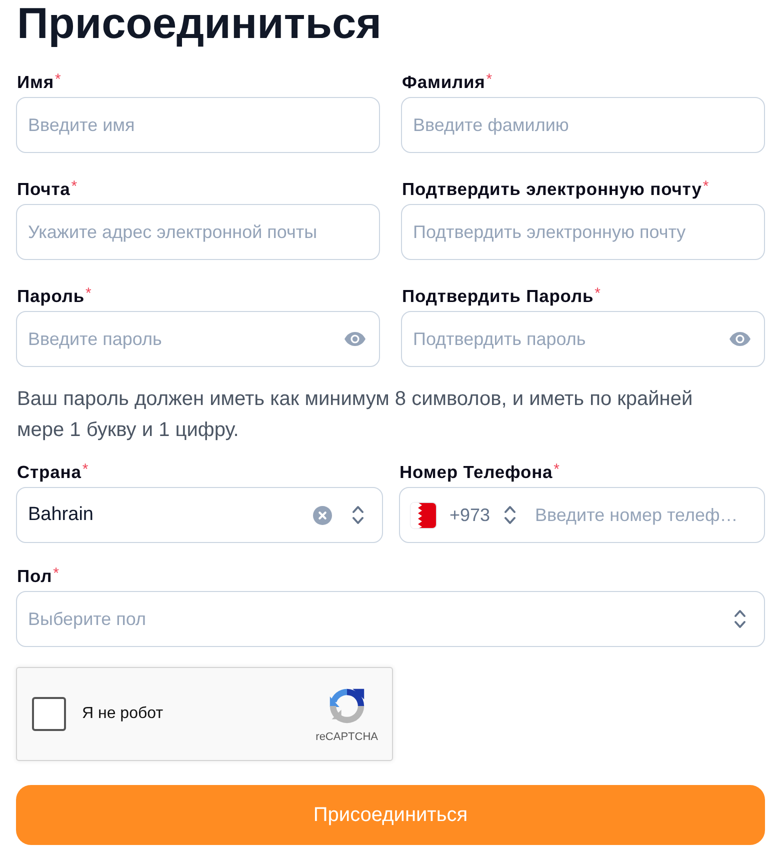  What do you see at coordinates (198, 339) in the screenshot?
I see `password-field: Введите пароль` at bounding box center [198, 339].